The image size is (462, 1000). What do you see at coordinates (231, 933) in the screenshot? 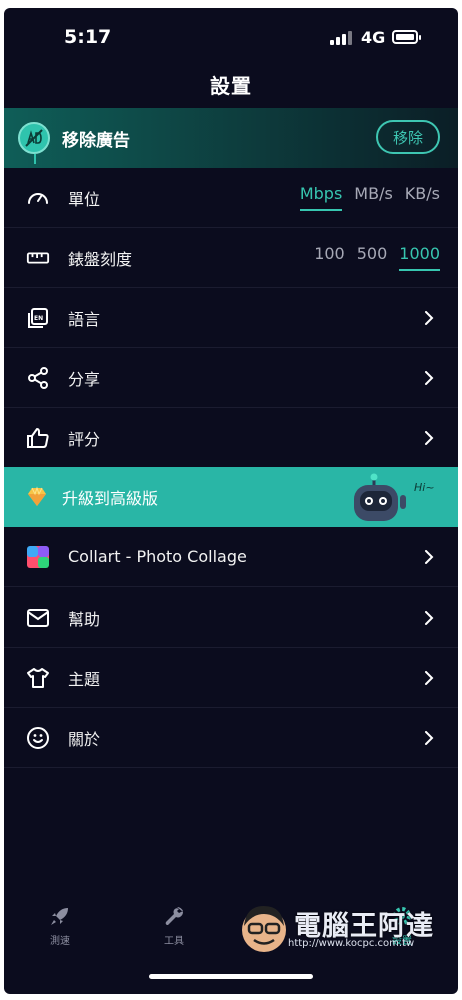
I see `tab-bar: 測速 工具 設置 電腦王阿達 http://www.kocpc.com.tw` at bounding box center [231, 933].